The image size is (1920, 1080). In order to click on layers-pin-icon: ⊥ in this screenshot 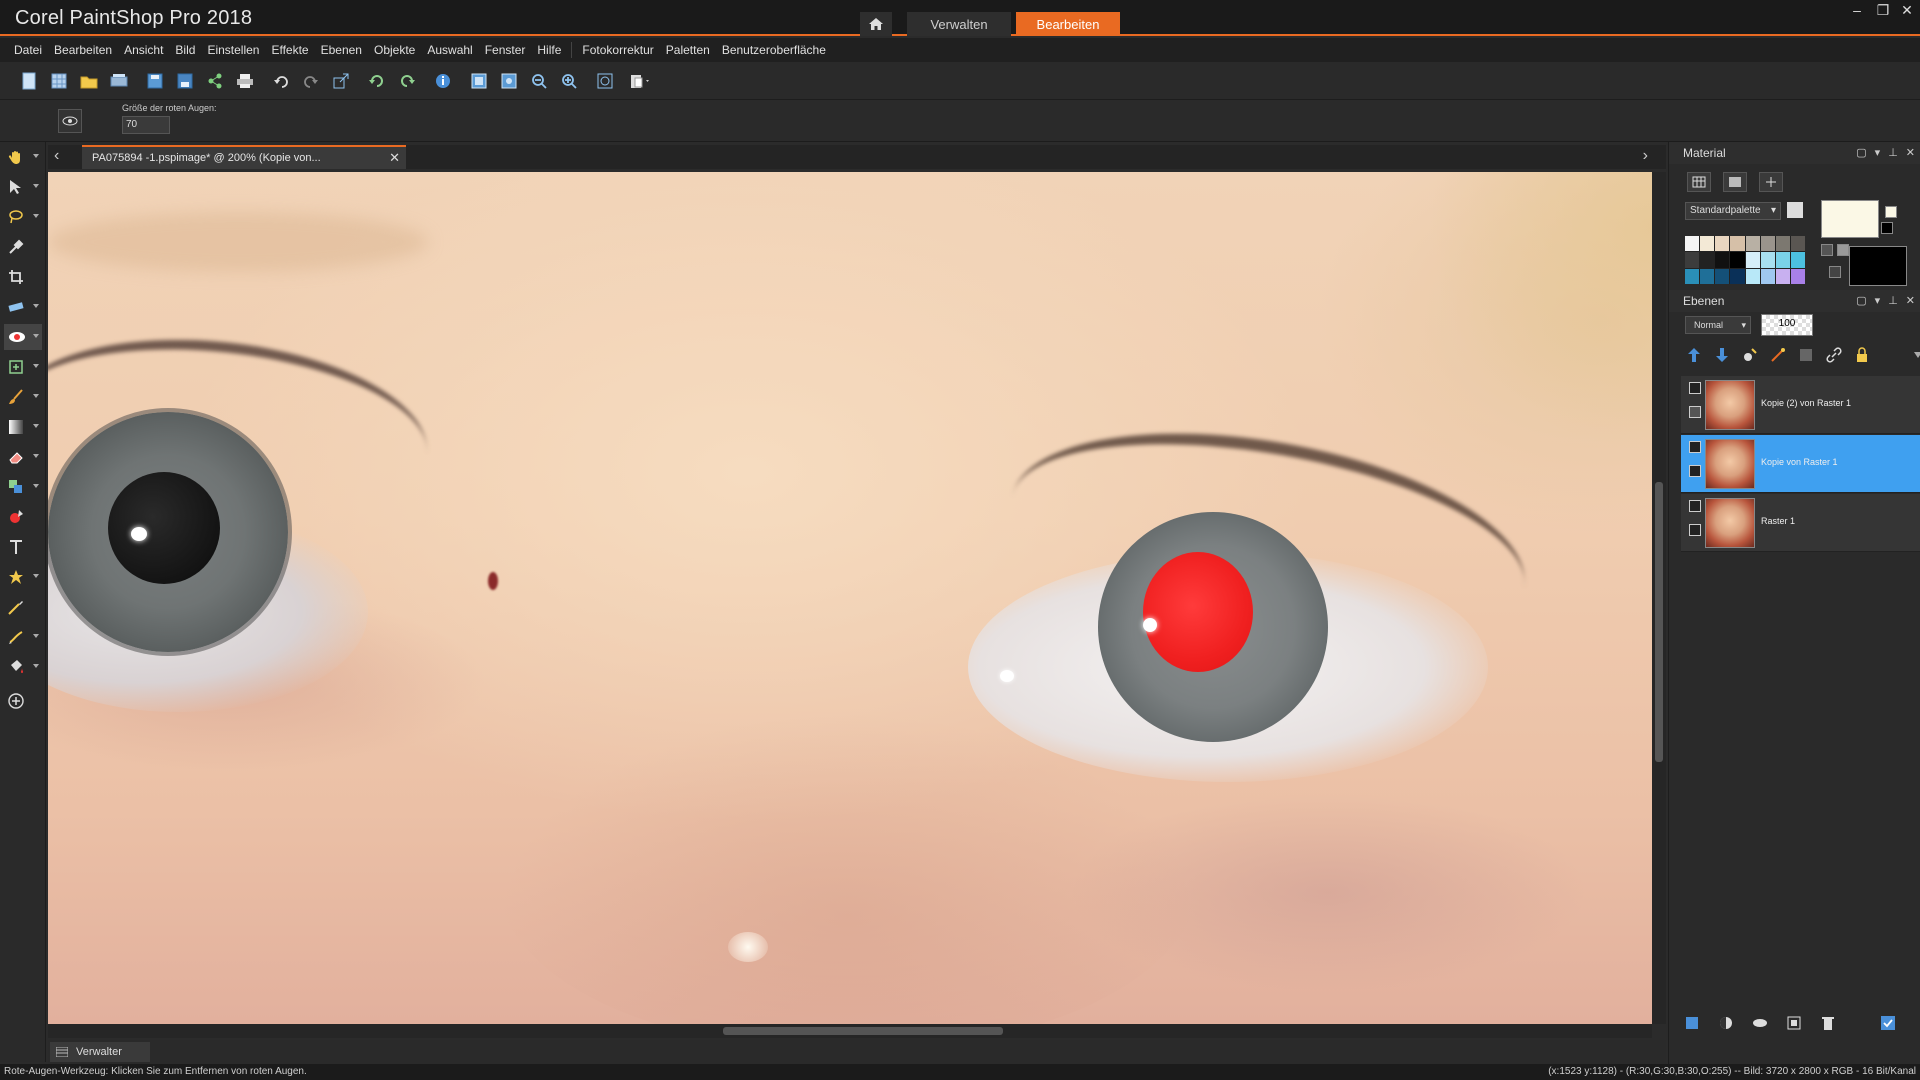, I will do `click(1893, 300)`.